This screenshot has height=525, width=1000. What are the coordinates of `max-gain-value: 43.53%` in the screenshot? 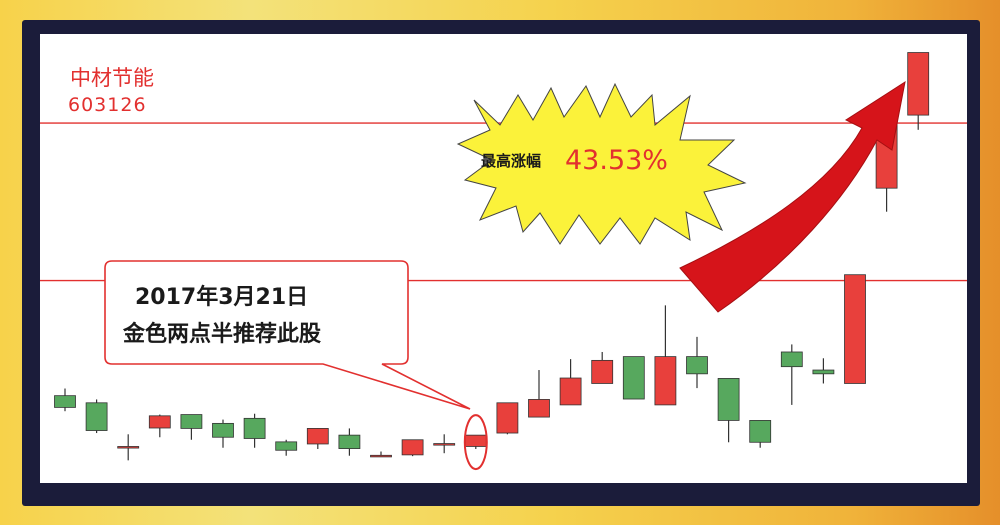 It's located at (616, 160).